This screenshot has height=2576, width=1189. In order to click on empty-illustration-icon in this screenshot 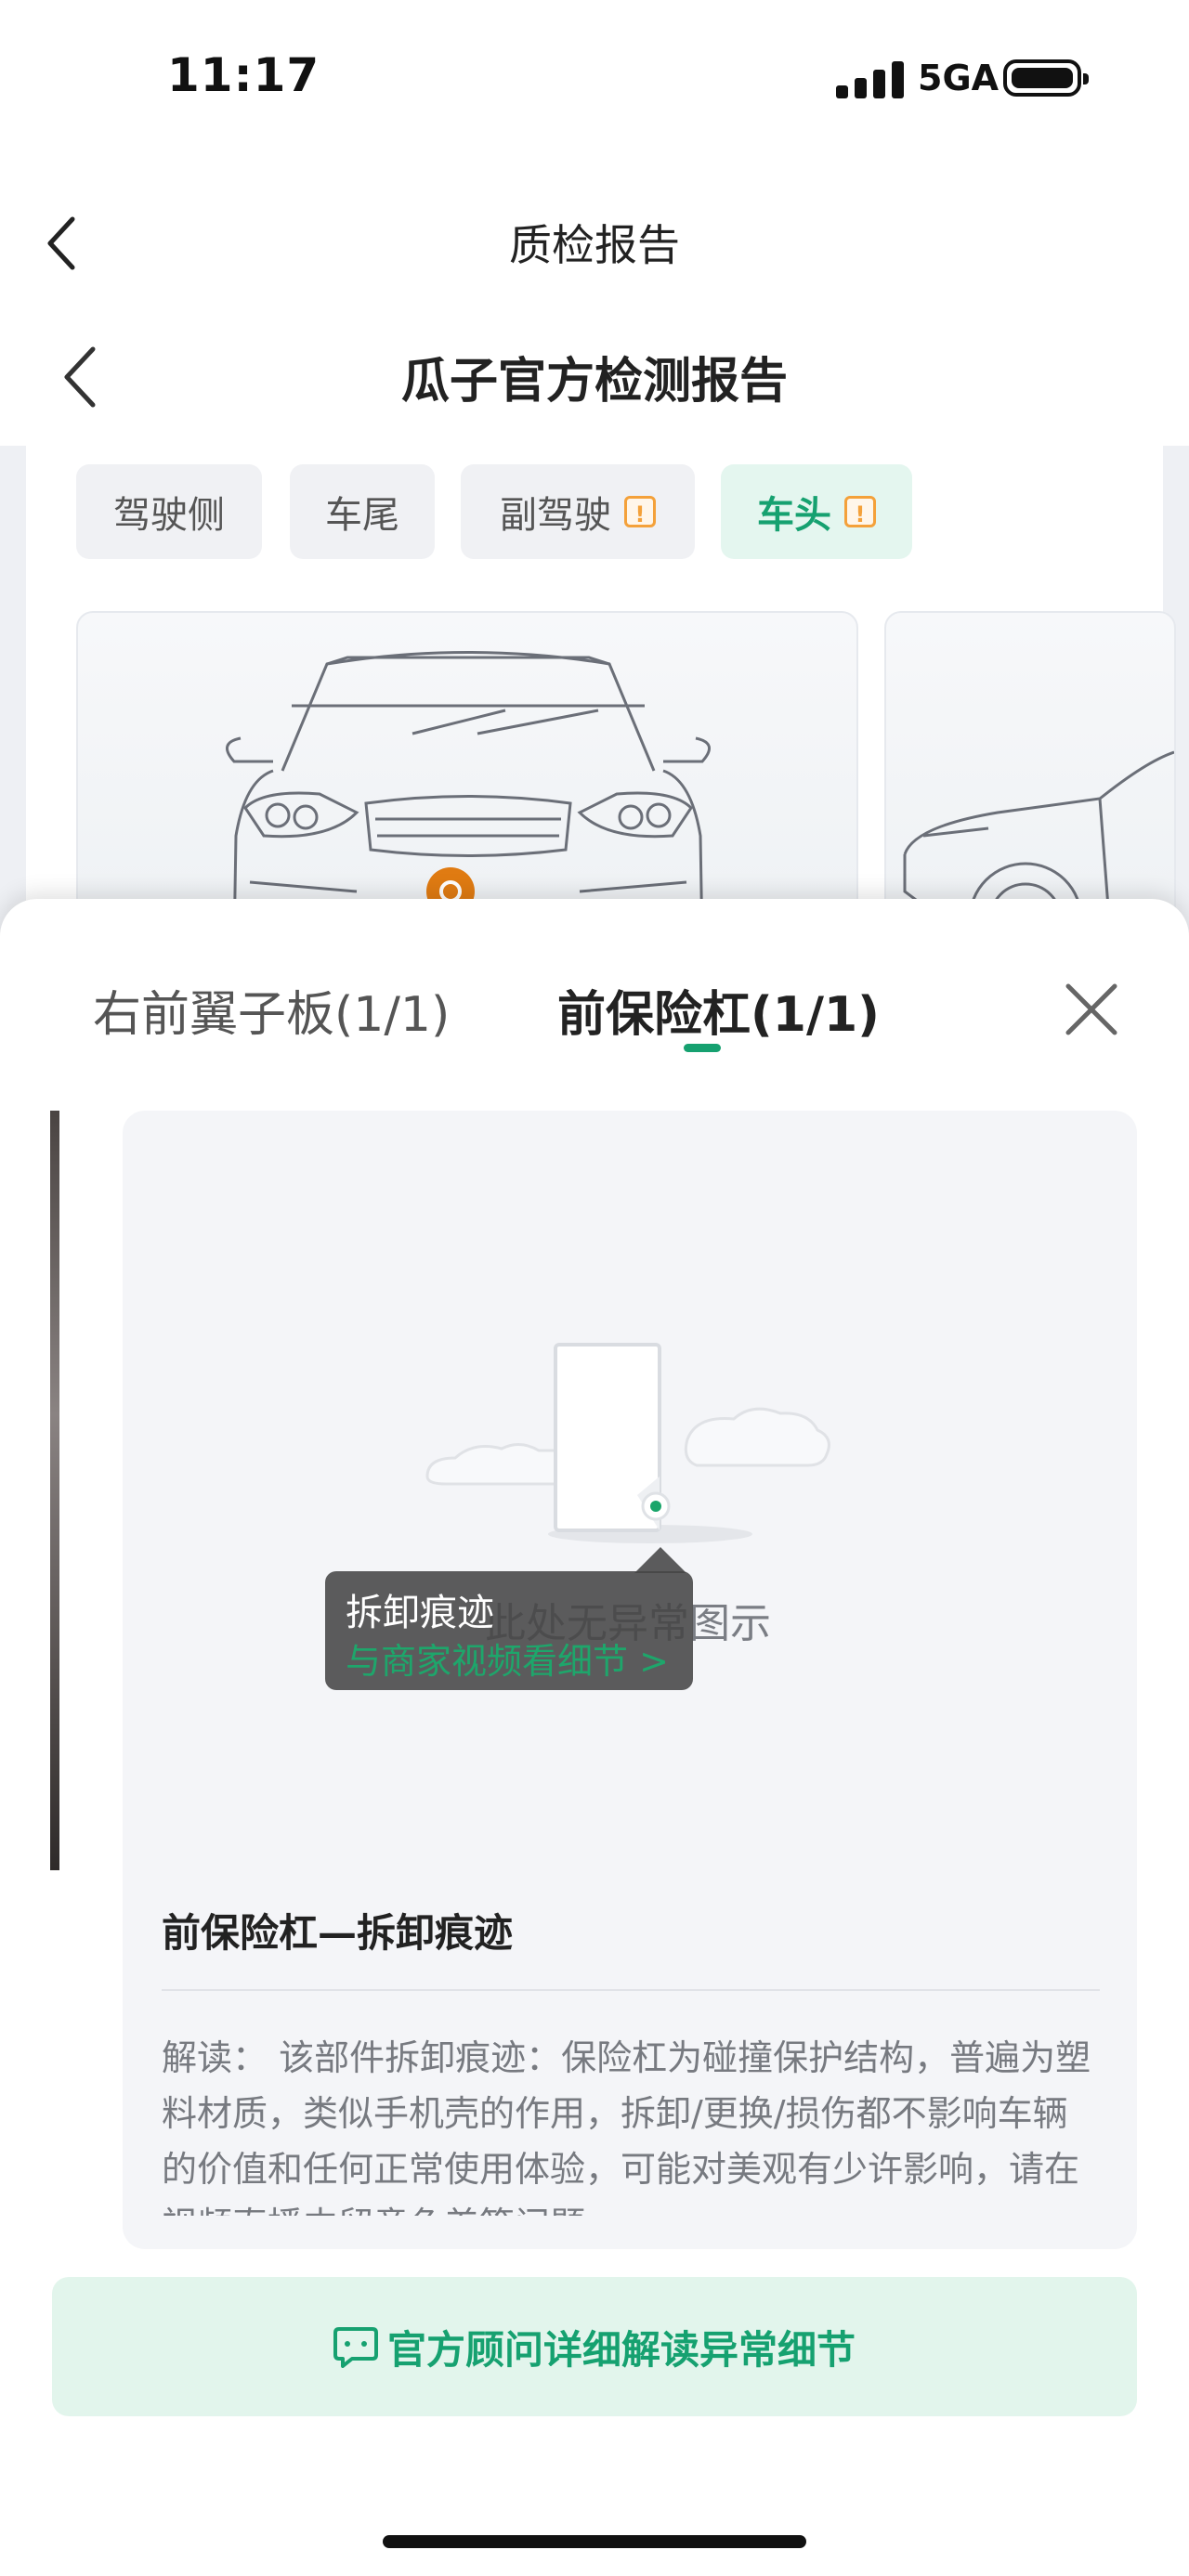, I will do `click(627, 1443)`.